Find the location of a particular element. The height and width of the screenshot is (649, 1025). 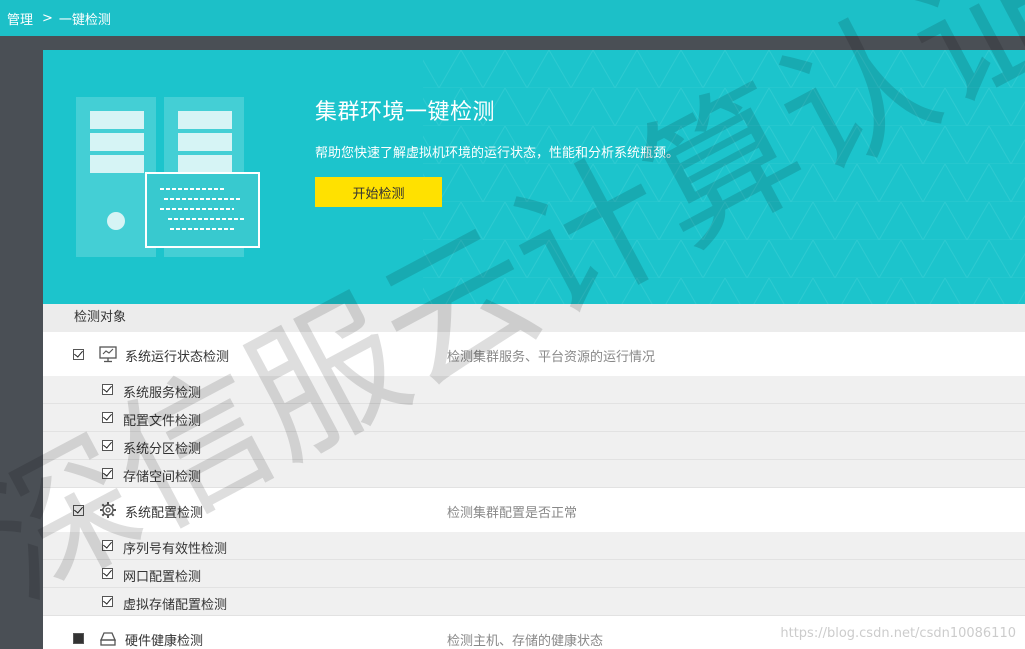

list-item: 配置文件检测 is located at coordinates (534, 418).